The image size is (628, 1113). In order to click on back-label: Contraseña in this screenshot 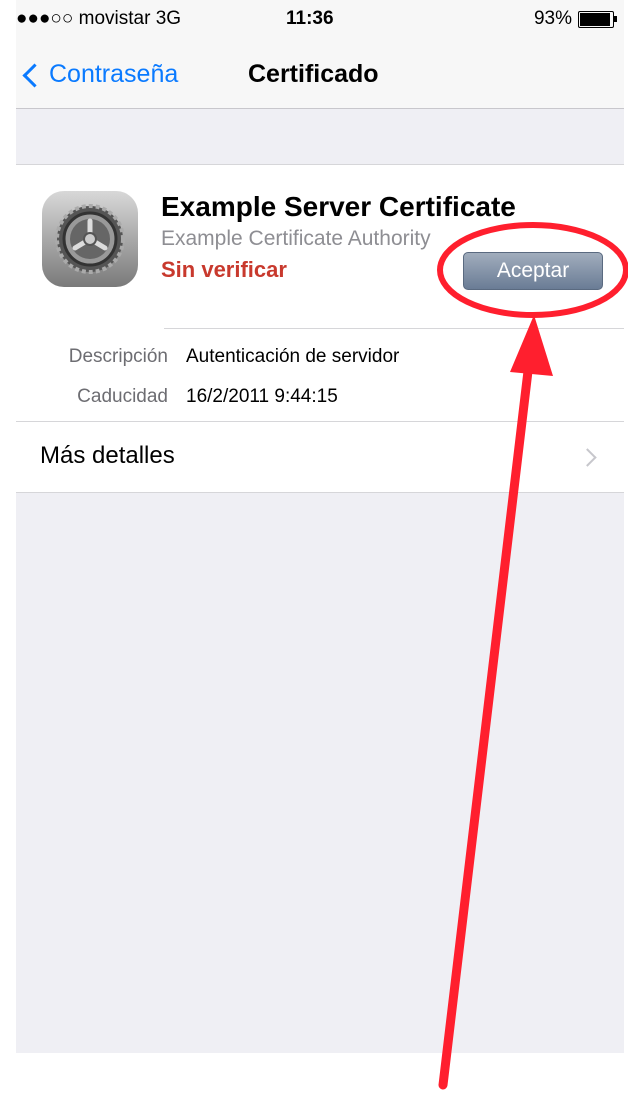, I will do `click(114, 74)`.